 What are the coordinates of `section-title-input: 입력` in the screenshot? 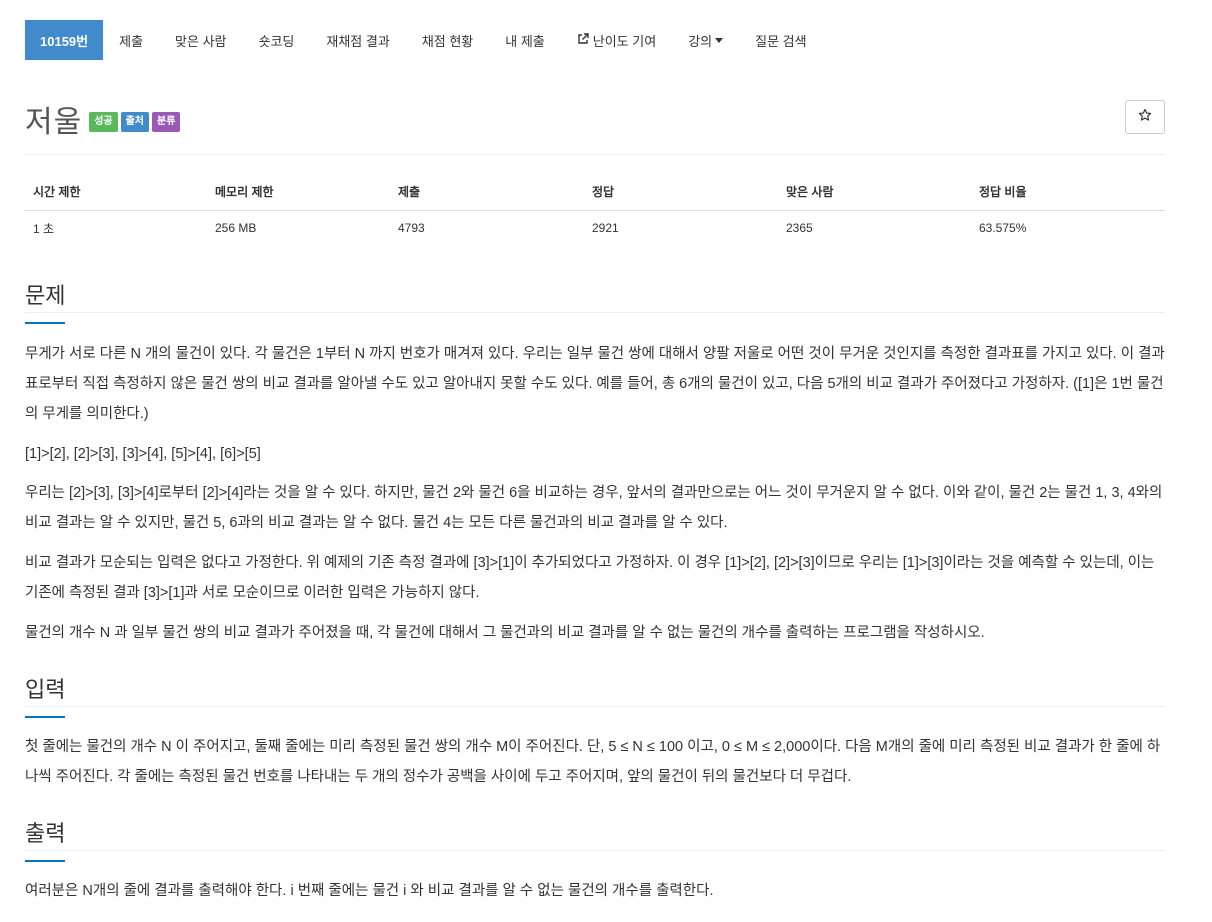 It's located at (45, 695).